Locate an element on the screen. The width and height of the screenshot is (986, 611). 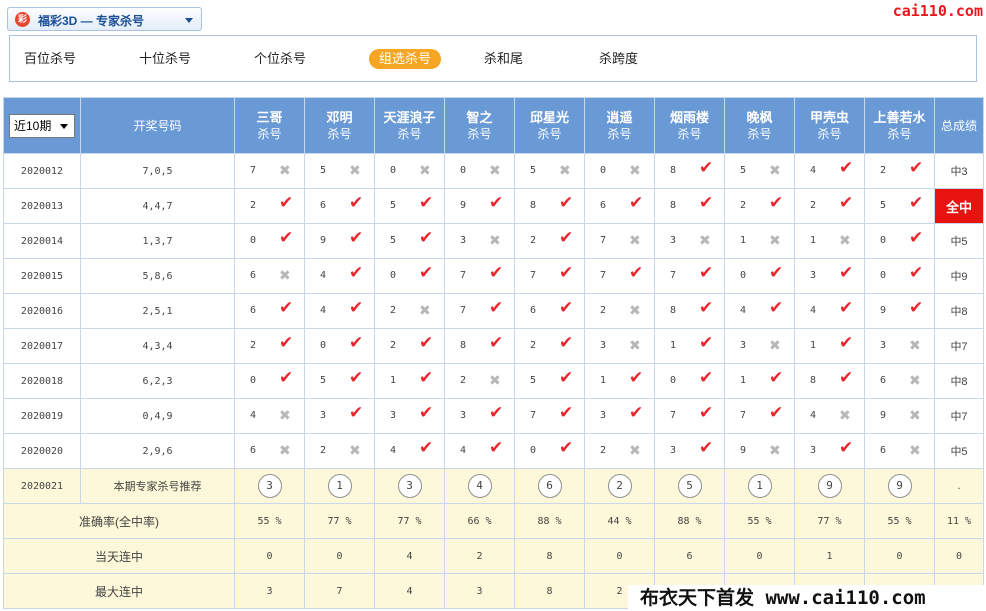
expert-name: 邓明 is located at coordinates (339, 117).